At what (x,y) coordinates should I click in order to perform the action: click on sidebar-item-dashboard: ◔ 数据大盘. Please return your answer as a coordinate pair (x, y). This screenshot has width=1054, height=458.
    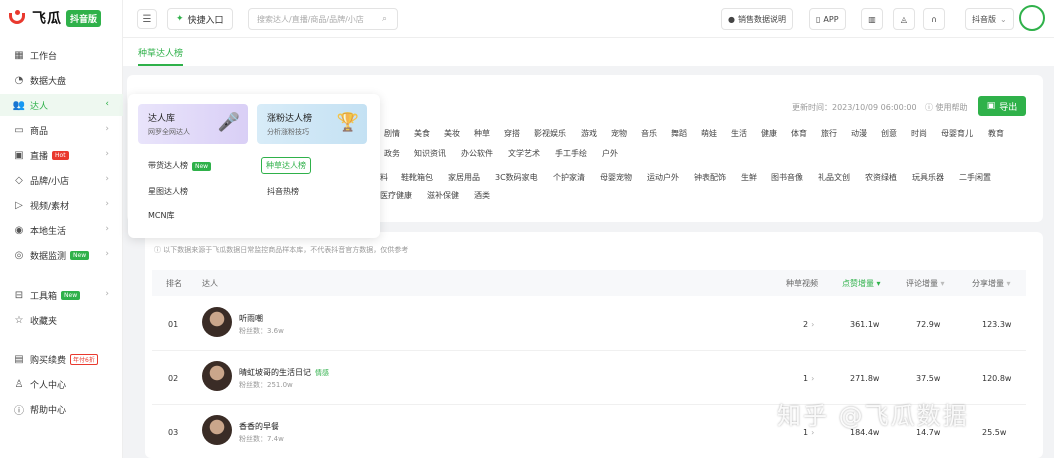
    Looking at the image, I should click on (61, 80).